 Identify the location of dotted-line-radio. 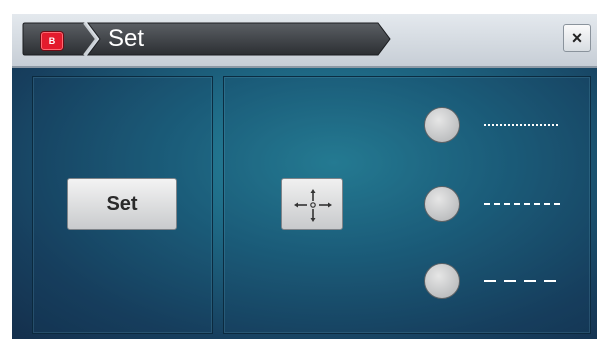
(442, 125).